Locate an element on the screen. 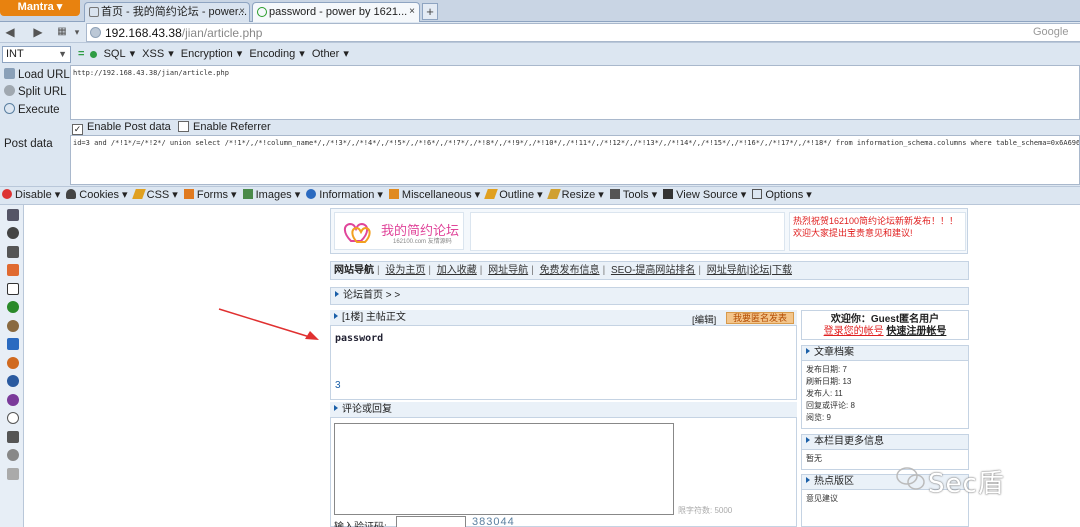  enable-post-checkbox: ✓ Enable Post data is located at coordinates (121, 128).